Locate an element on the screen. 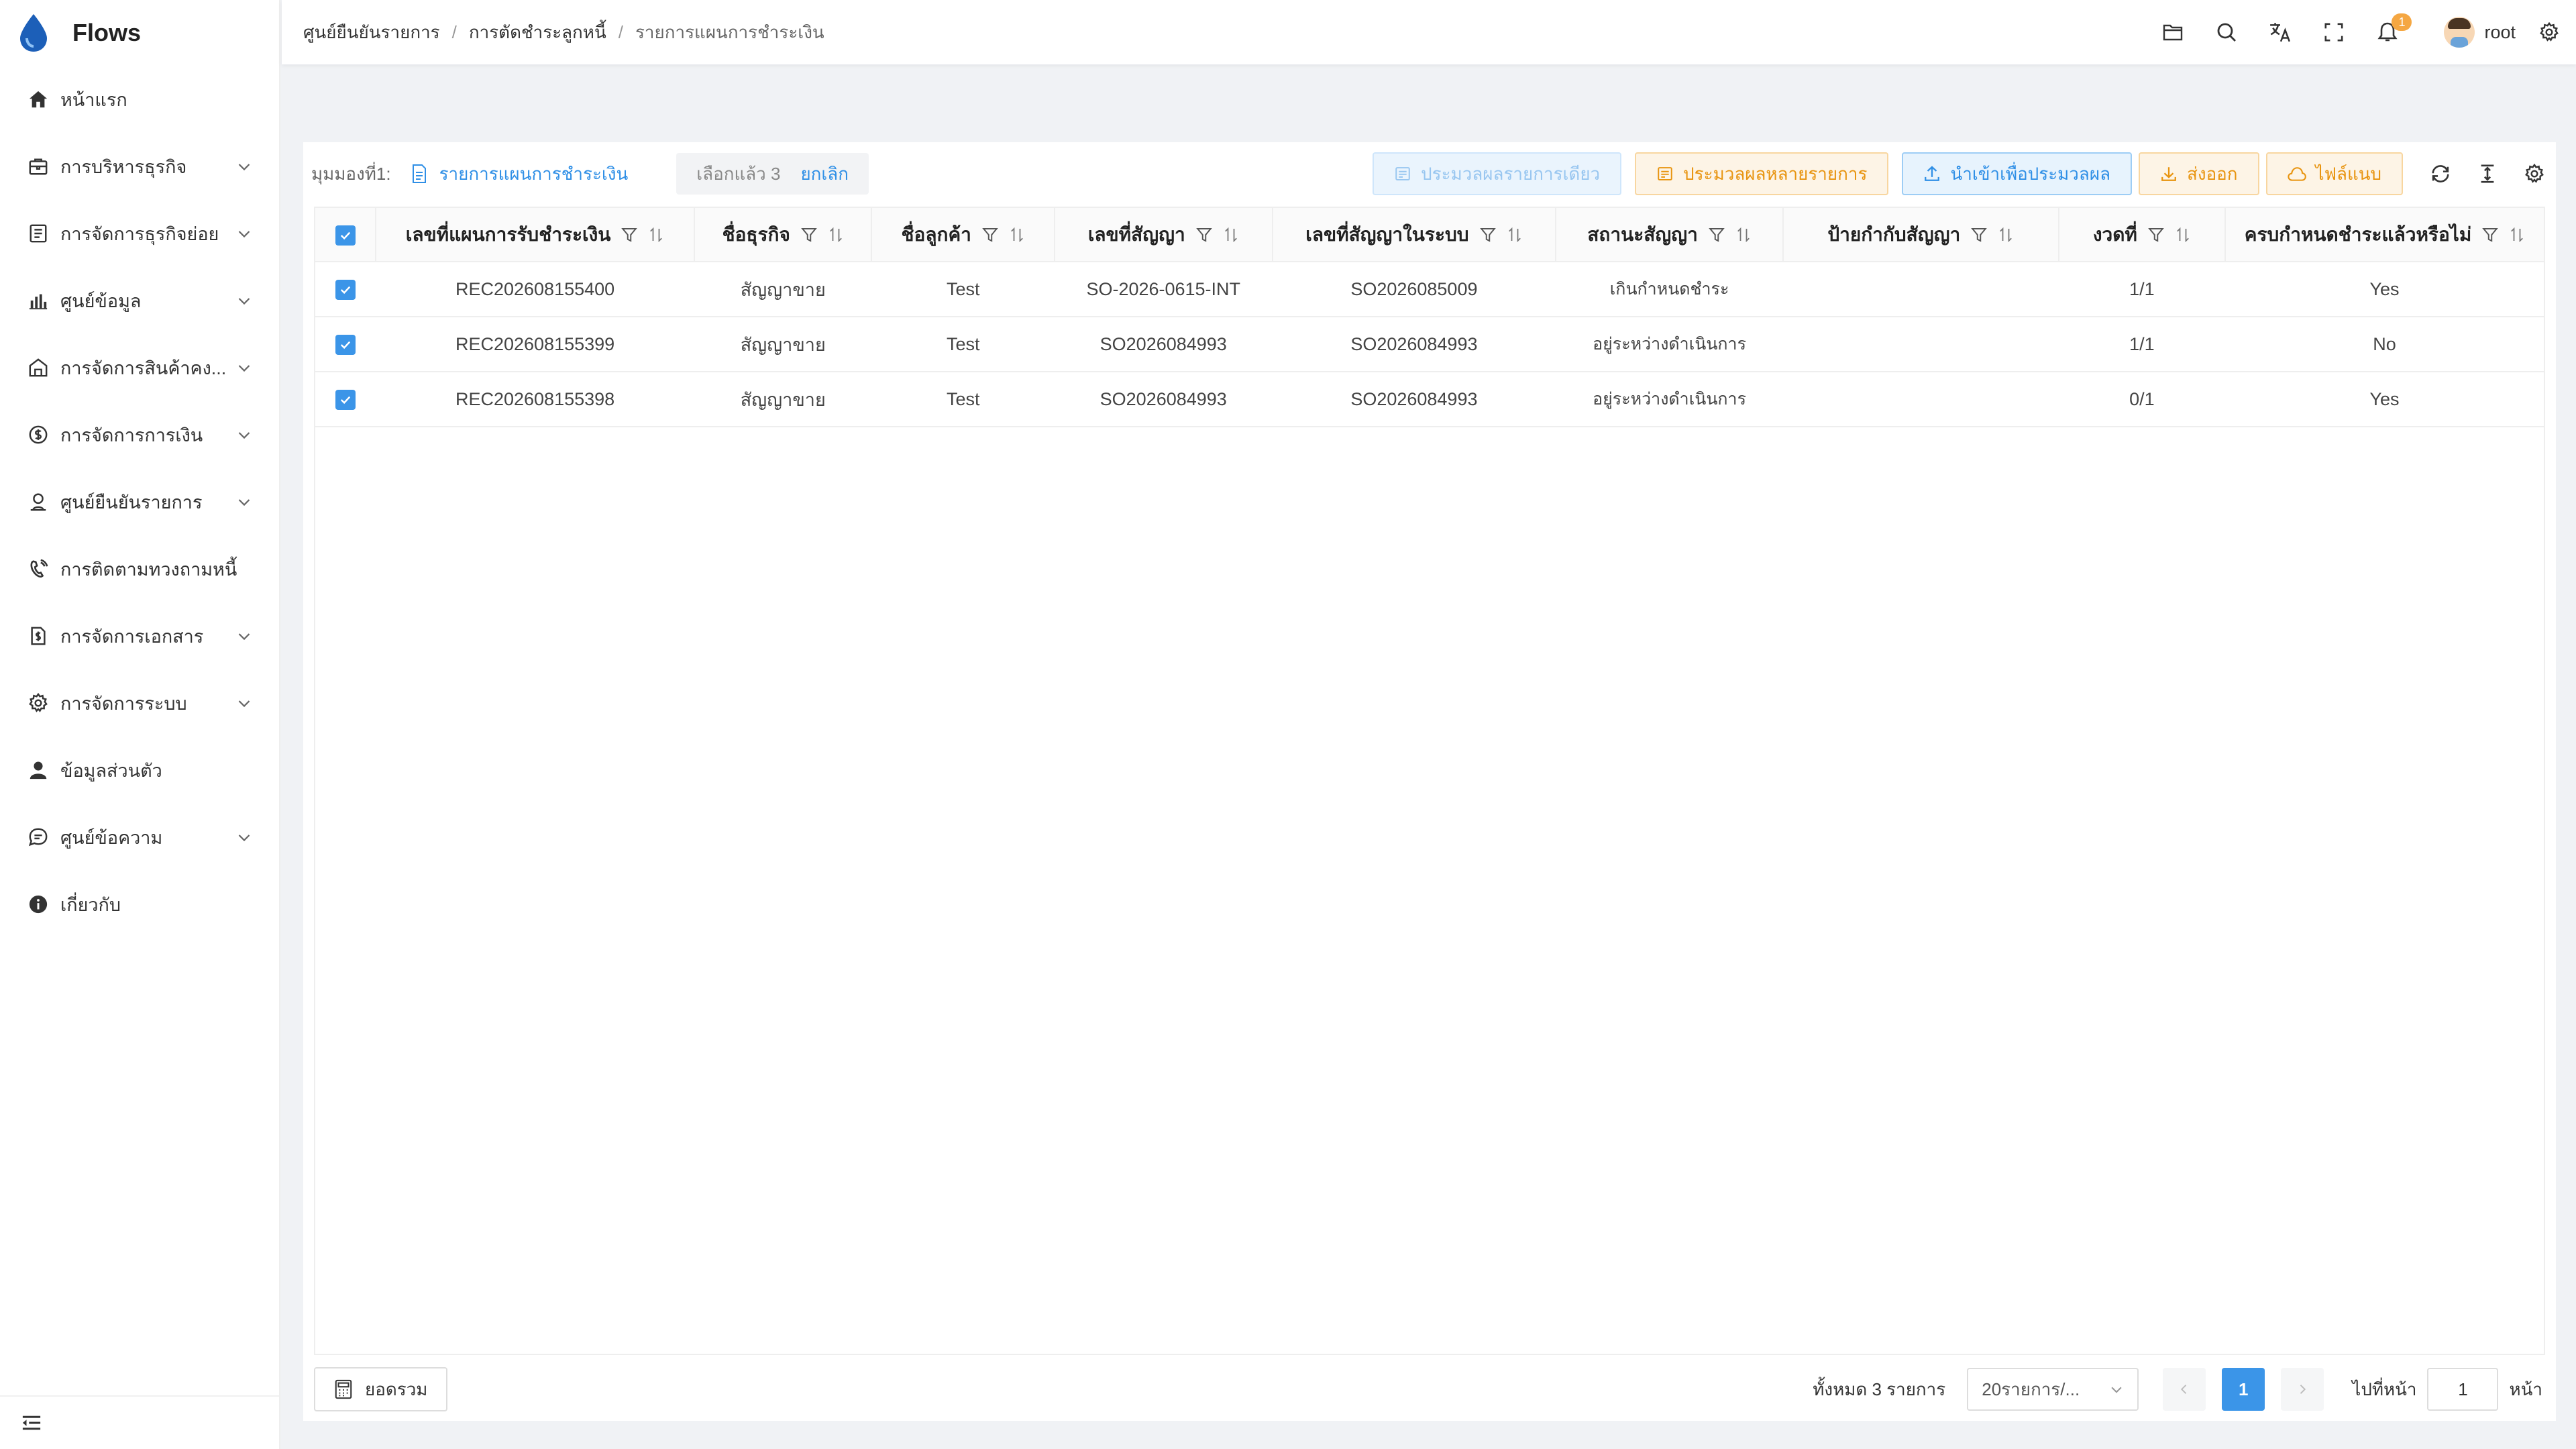 The height and width of the screenshot is (1449, 2576). selection-info: เลือกแล้ว 3 ยกเลิก is located at coordinates (772, 174).